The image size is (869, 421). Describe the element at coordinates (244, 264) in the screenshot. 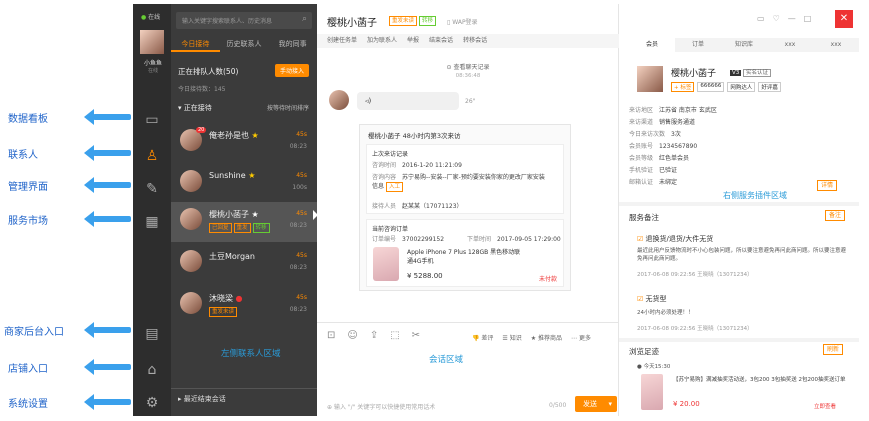

I see `contact-row: 土豆Morgan 45s 08:23` at that location.